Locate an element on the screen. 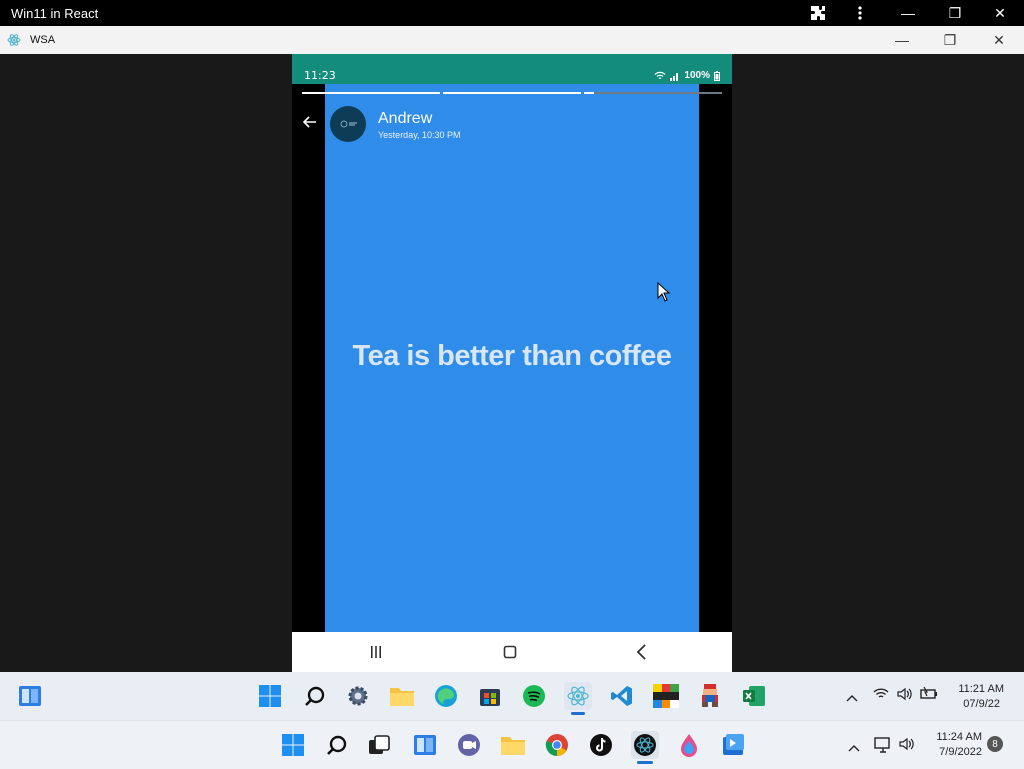 This screenshot has height=769, width=1024. store-icon is located at coordinates (490, 696).